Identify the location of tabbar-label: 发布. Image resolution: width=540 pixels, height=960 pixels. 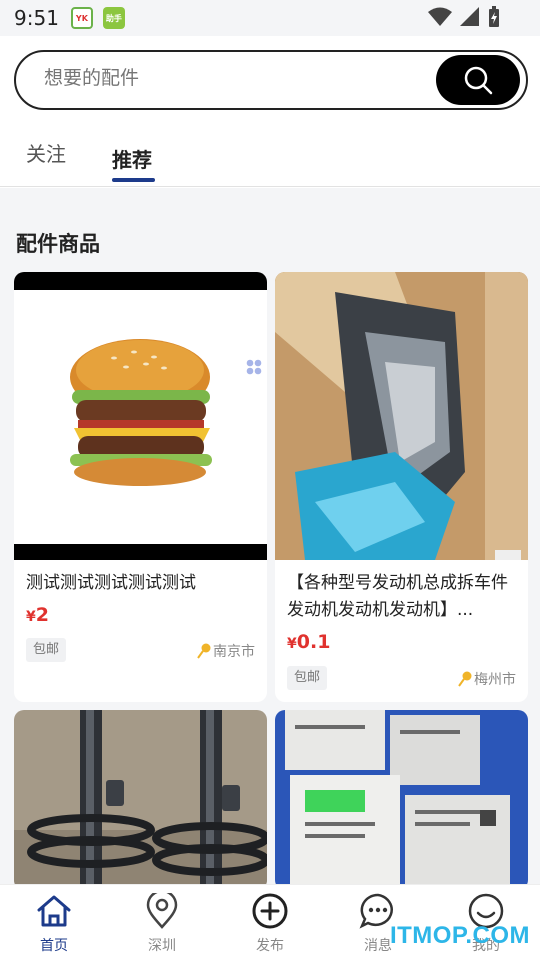
(270, 946).